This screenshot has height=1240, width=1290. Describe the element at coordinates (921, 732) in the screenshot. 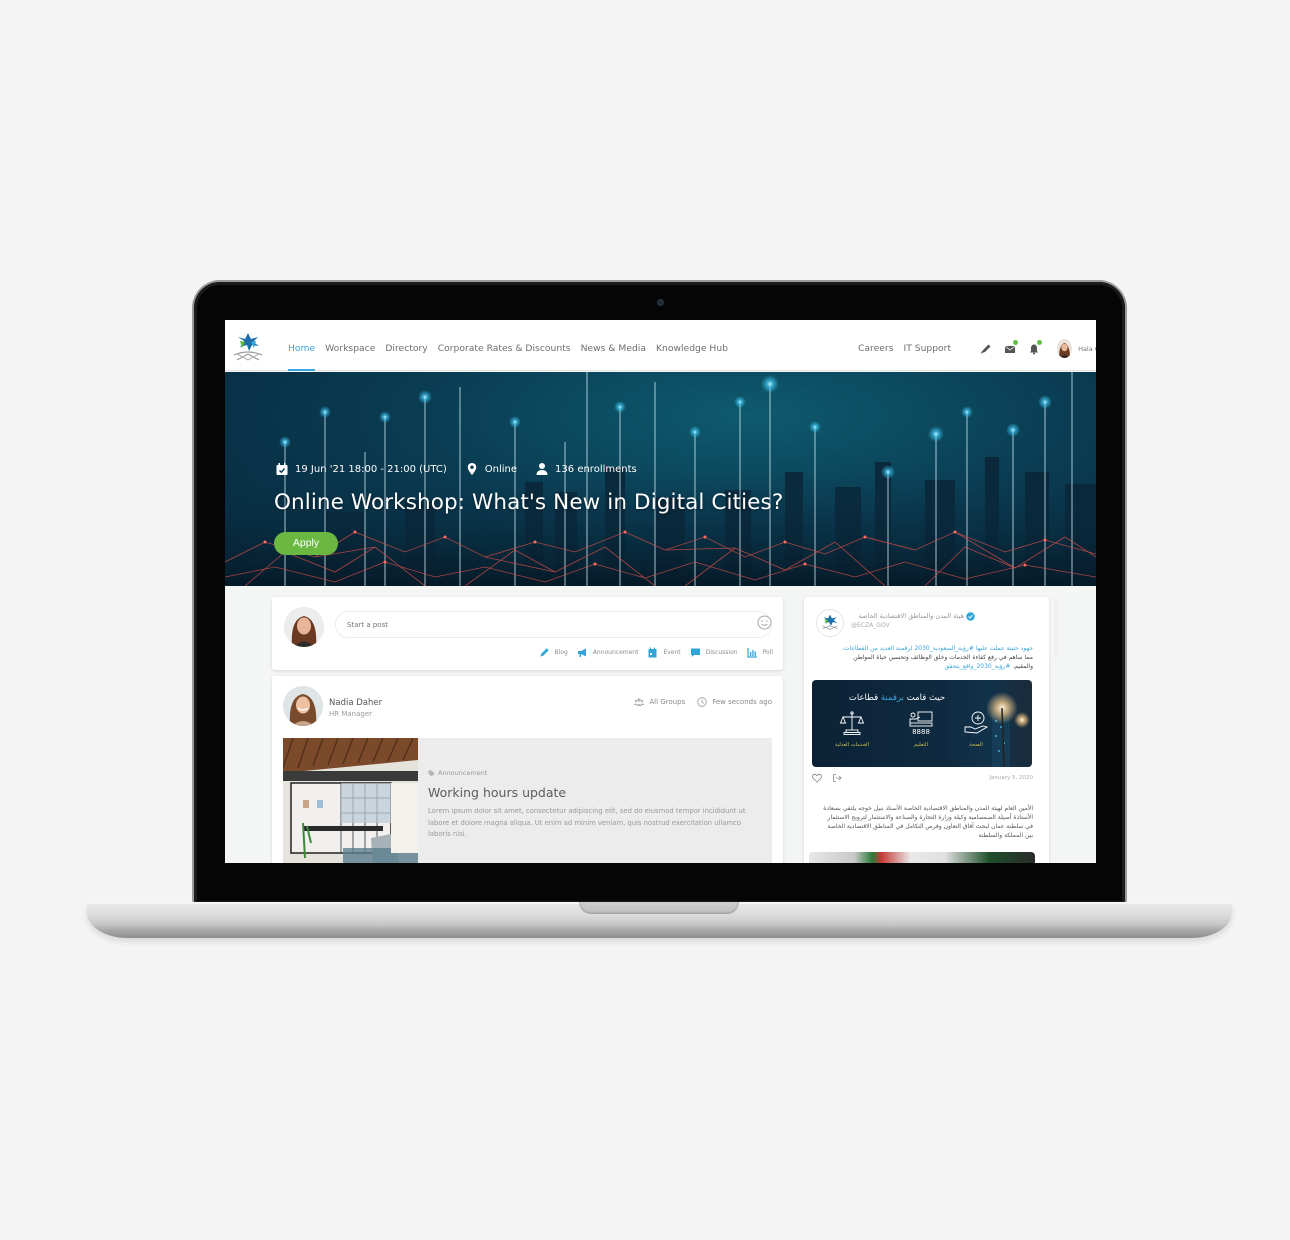

I see `svg-text: 8888` at that location.